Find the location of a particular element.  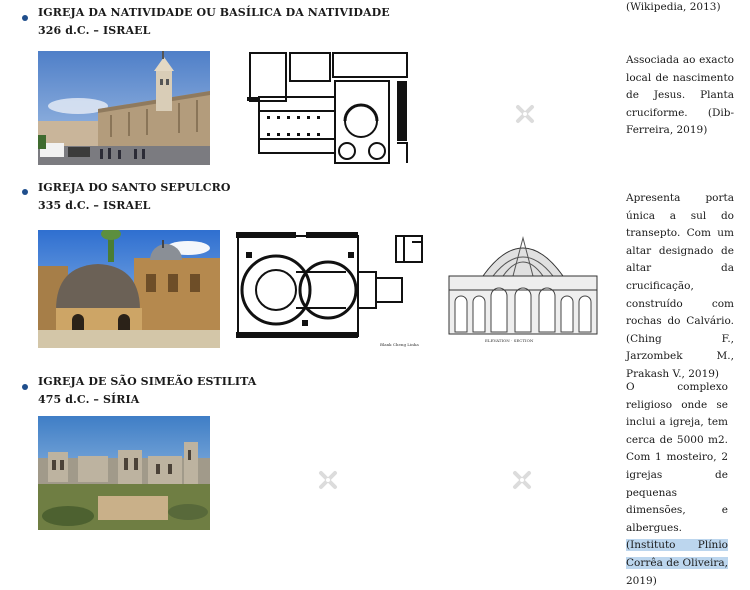

nativity-floor-plan is located at coordinates (328, 108).